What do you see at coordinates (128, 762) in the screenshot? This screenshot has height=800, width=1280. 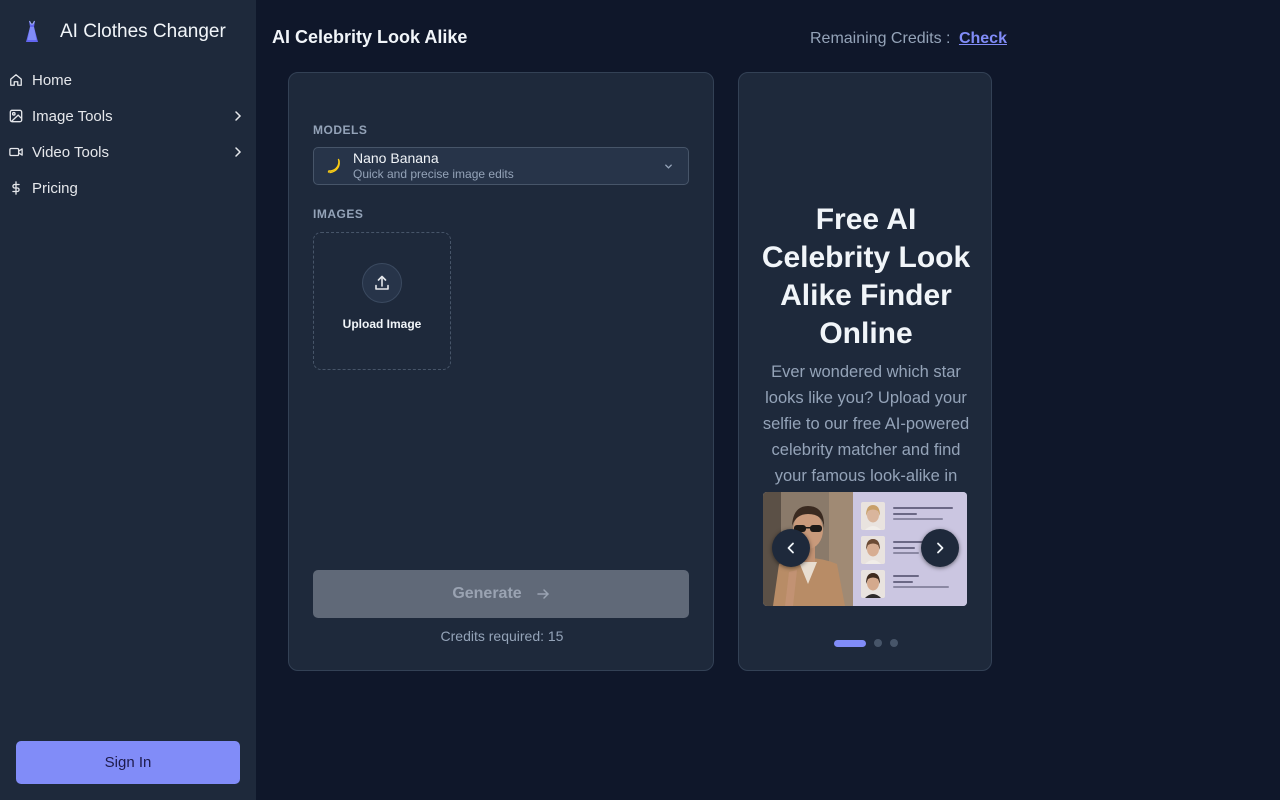 I see `sign-in-button: Sign In` at bounding box center [128, 762].